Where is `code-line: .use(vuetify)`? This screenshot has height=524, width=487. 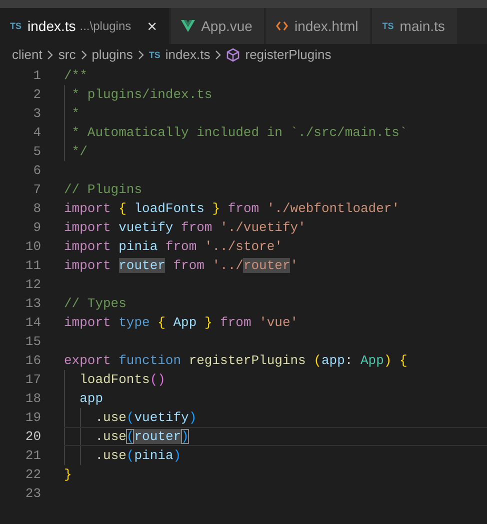
code-line: .use(vuetify) is located at coordinates (145, 417).